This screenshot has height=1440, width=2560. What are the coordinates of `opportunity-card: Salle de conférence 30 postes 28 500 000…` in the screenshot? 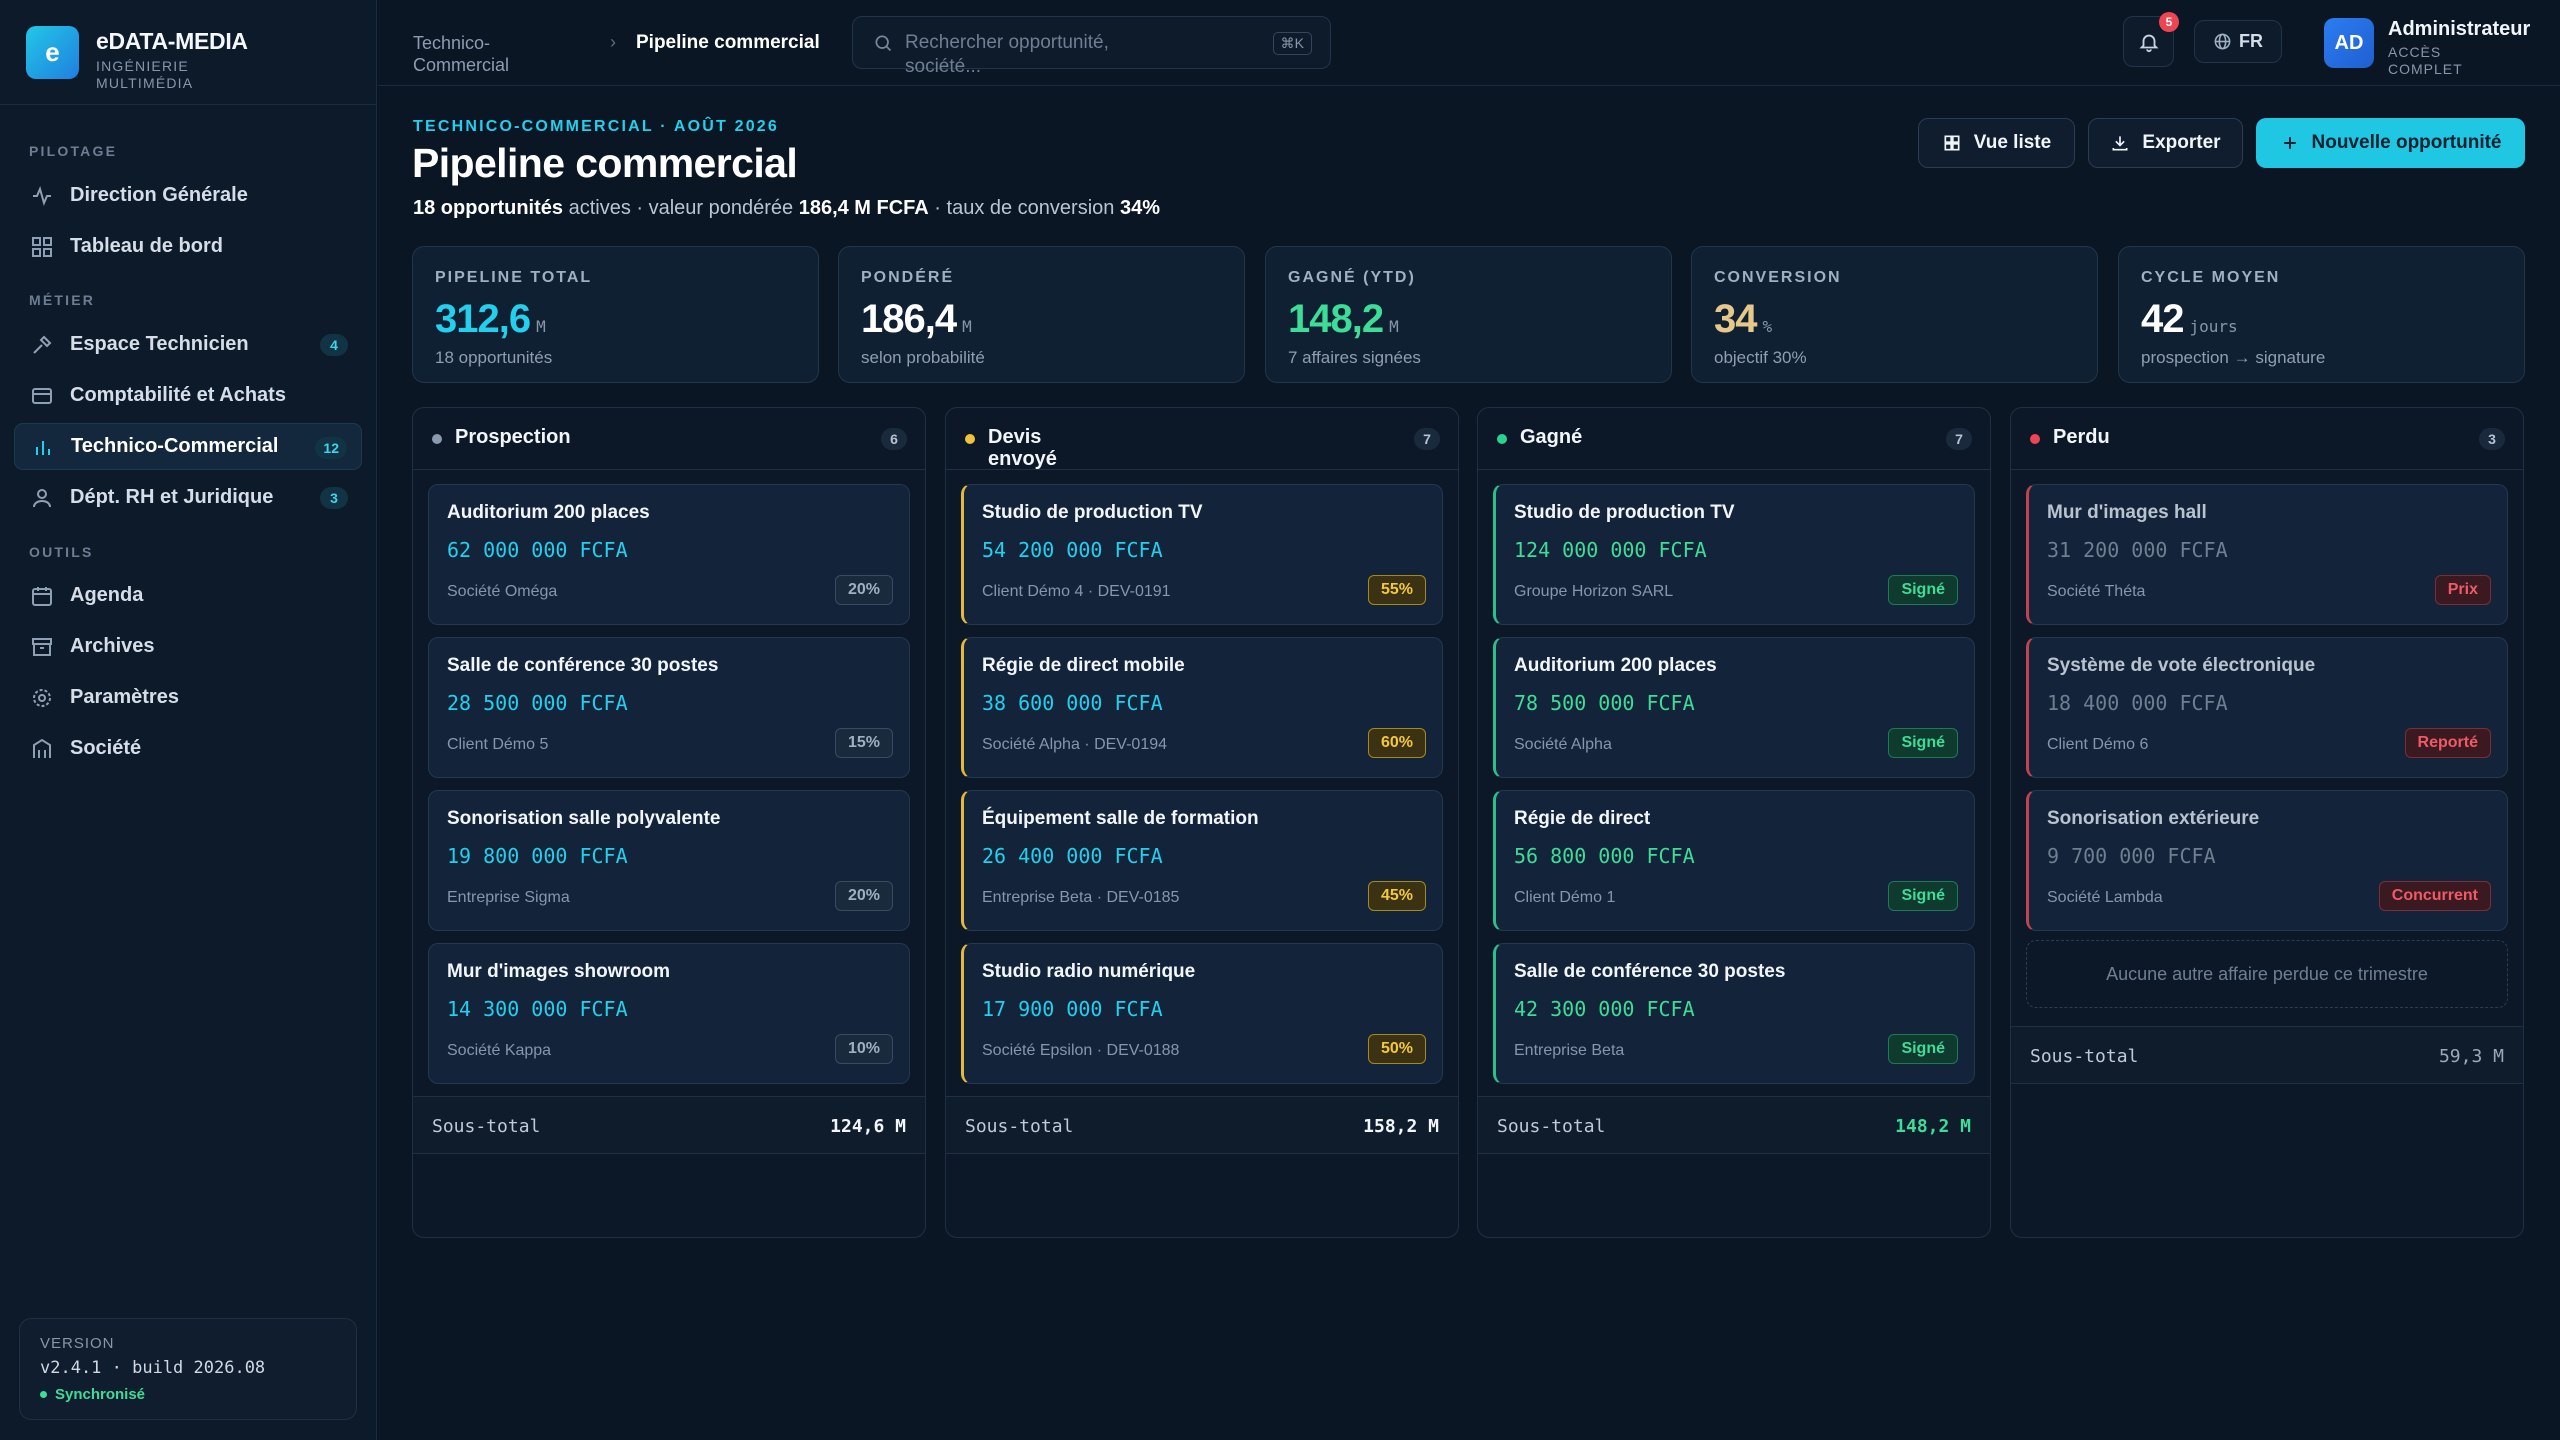 It's located at (669, 707).